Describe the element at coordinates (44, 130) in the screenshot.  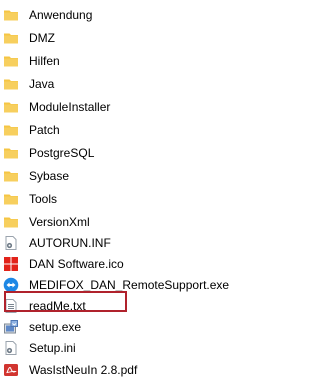
I see `item-label: Patch` at that location.